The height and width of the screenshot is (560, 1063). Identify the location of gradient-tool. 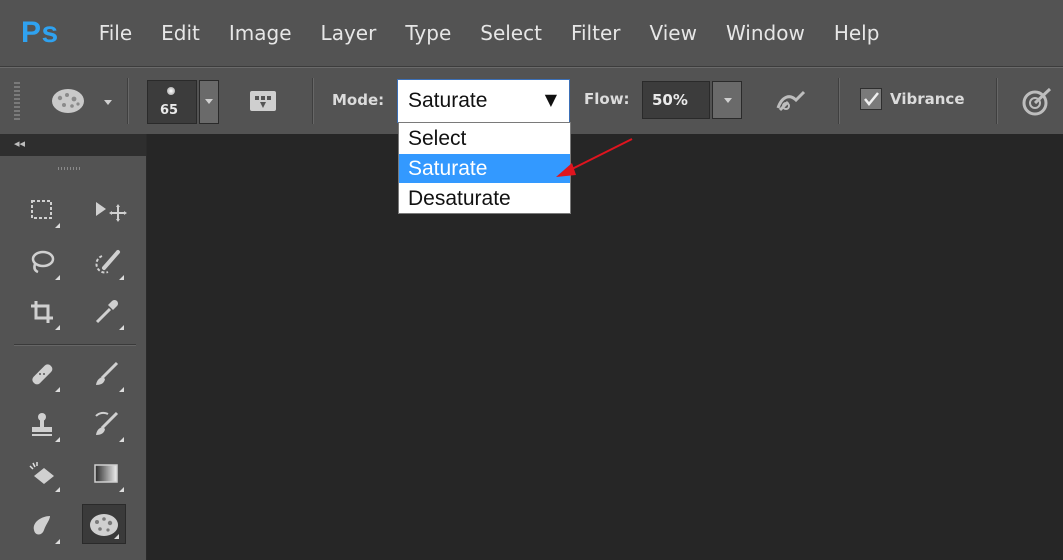
(108, 476).